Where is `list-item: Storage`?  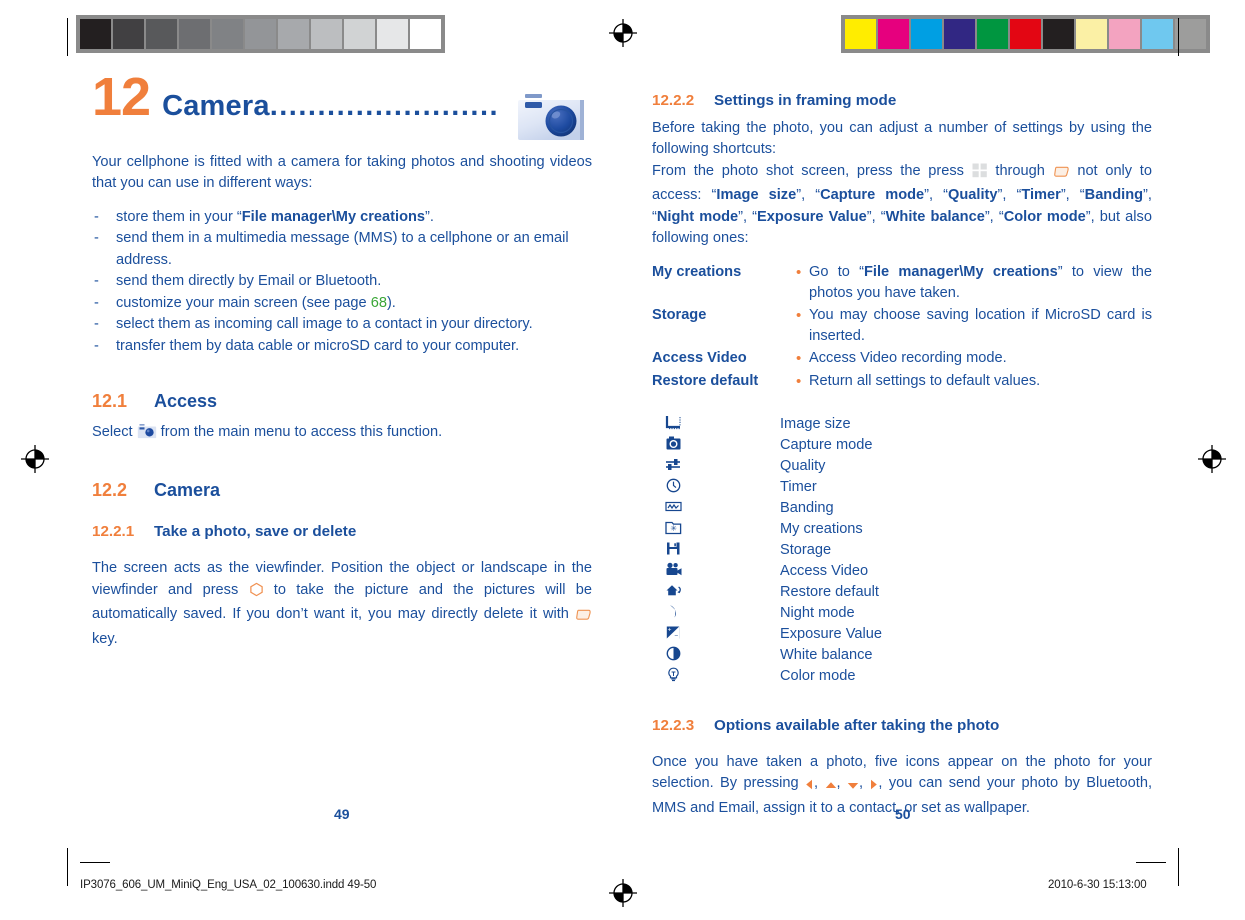
list-item: Storage is located at coordinates (767, 550).